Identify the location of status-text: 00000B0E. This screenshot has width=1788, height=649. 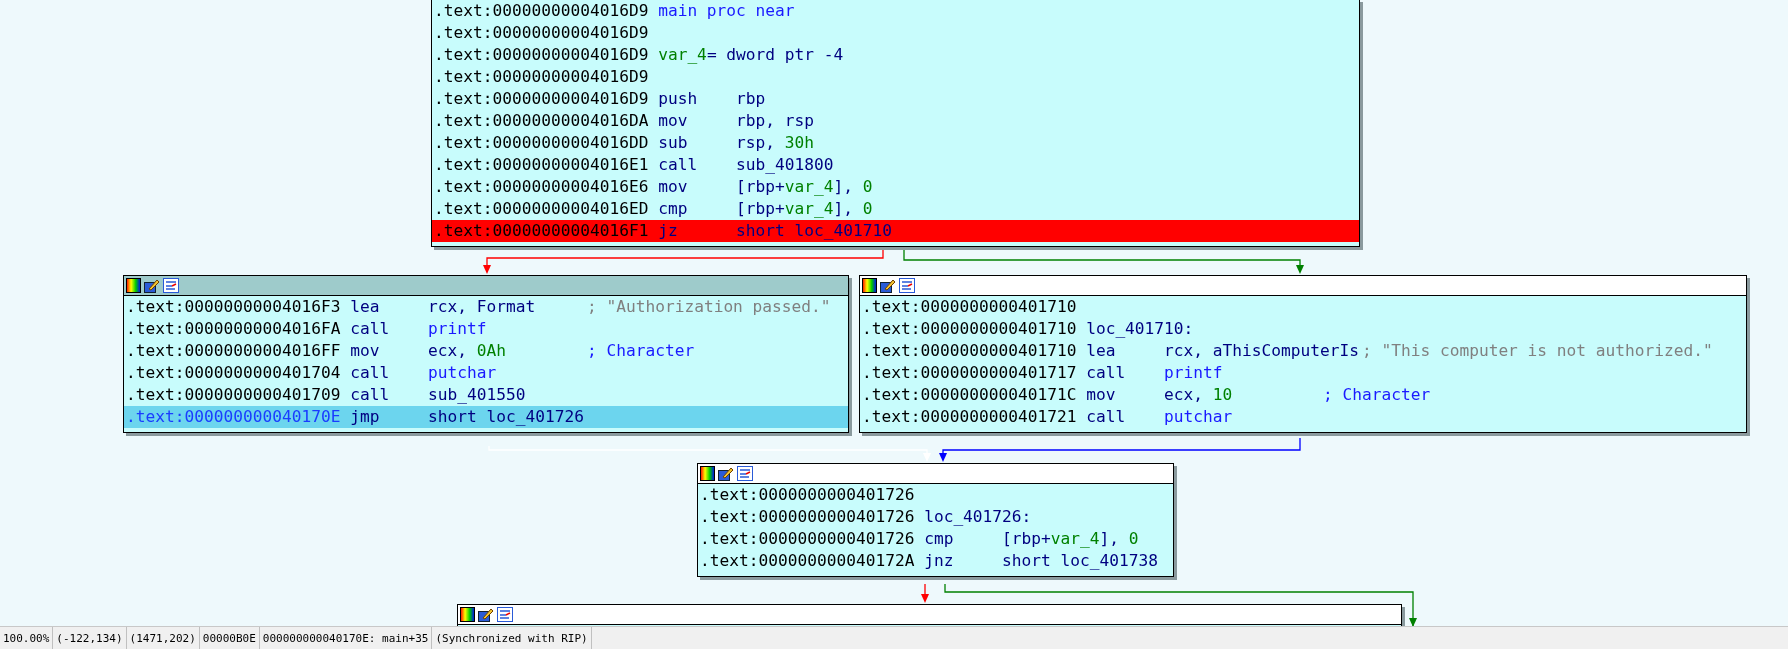
(229, 638).